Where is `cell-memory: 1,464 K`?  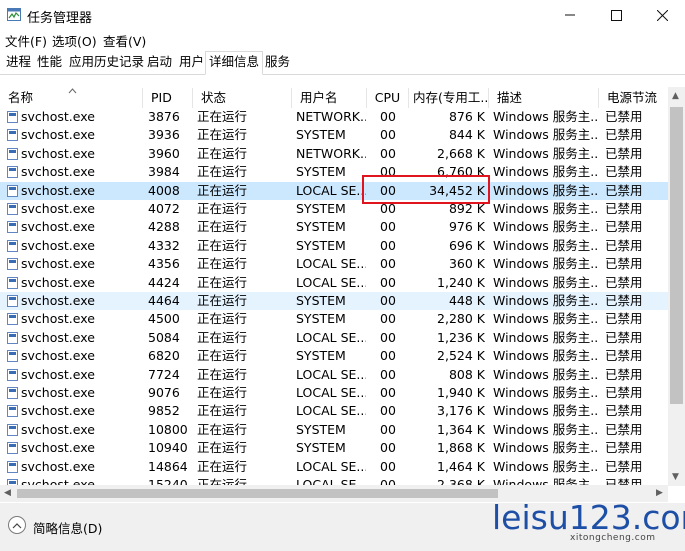 cell-memory: 1,464 K is located at coordinates (461, 466).